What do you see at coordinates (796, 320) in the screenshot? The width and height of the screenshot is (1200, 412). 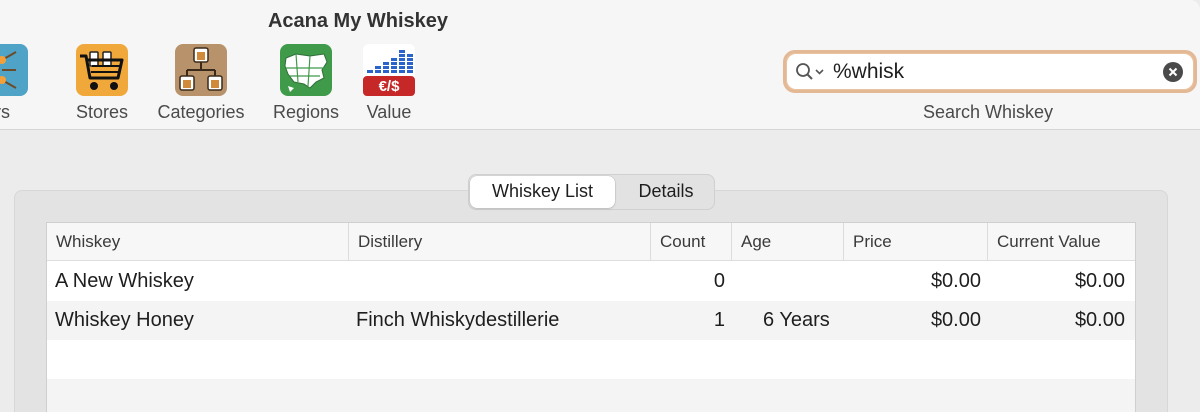 I see `cell-age: 6 Years` at bounding box center [796, 320].